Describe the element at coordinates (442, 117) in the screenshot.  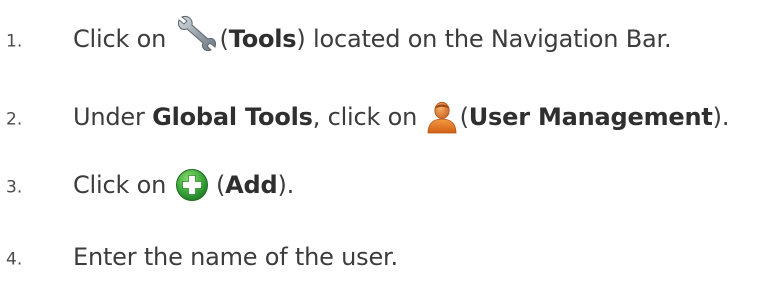
I see `user-icon` at that location.